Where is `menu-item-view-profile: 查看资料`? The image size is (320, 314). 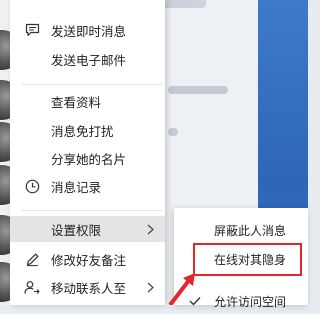 menu-item-view-profile: 查看资料 is located at coordinates (87, 101).